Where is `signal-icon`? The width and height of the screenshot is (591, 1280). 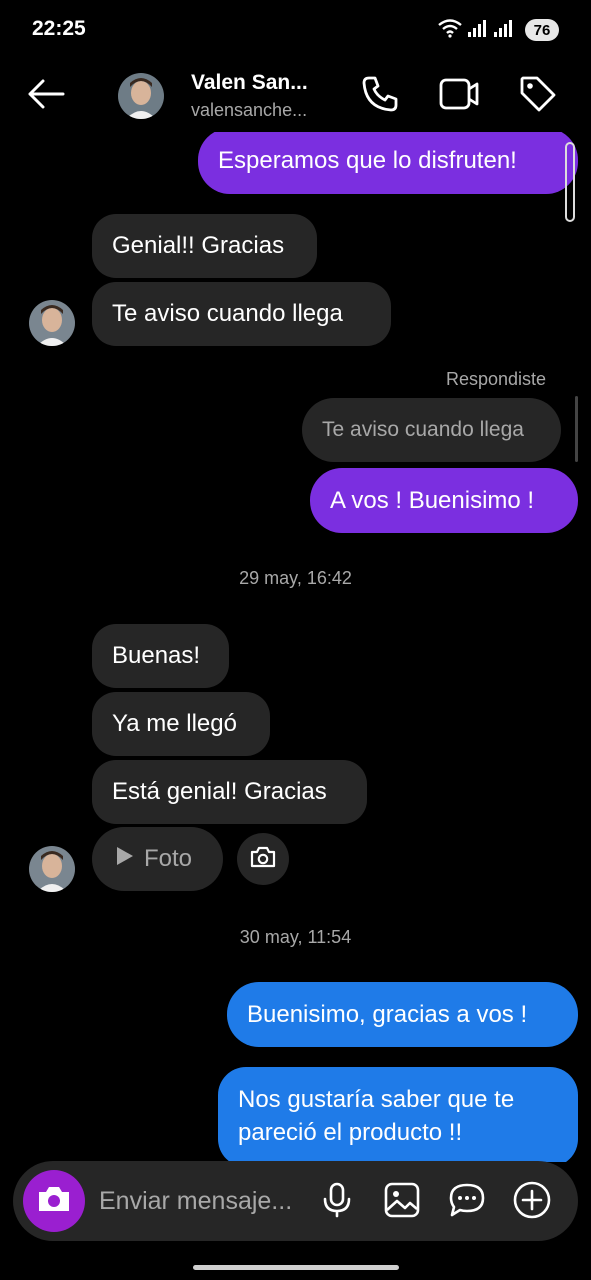 signal-icon is located at coordinates (478, 30).